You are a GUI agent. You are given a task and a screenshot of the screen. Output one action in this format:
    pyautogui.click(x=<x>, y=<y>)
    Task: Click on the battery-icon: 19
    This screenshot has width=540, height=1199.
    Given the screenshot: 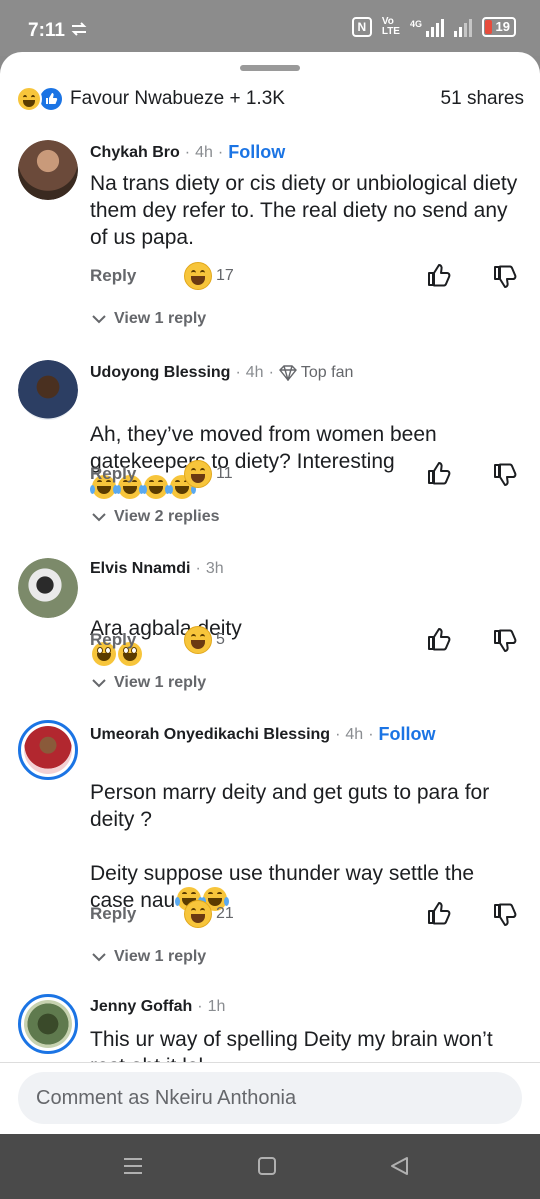 What is the action you would take?
    pyautogui.click(x=499, y=27)
    